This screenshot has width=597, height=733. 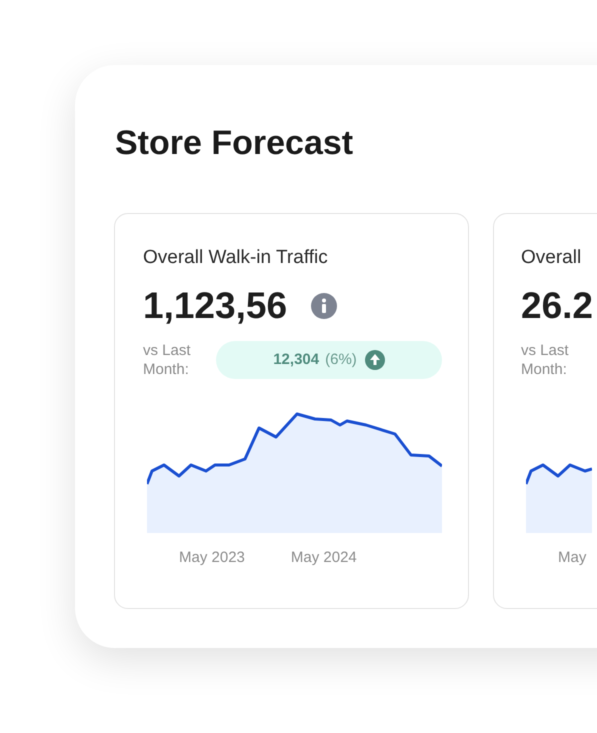 I want to click on axis-label: May 2024, so click(x=323, y=558).